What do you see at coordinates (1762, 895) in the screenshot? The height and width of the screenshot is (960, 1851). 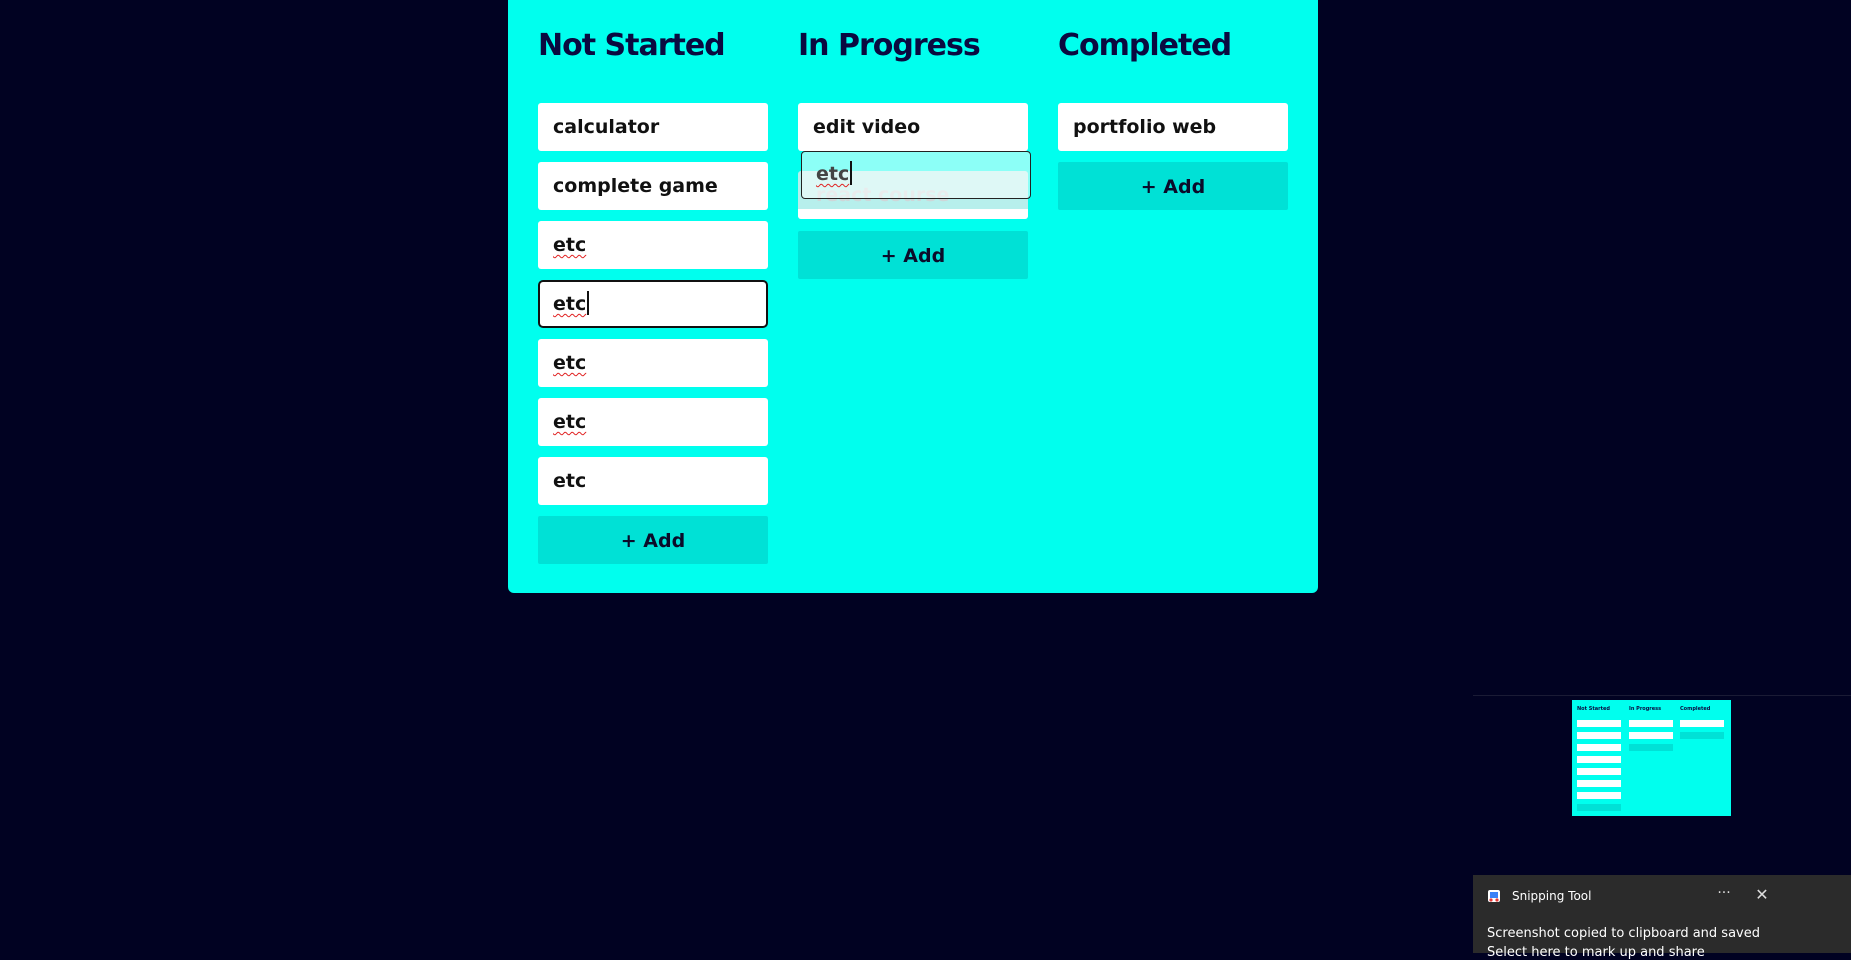 I see `close-icon: ✕` at bounding box center [1762, 895].